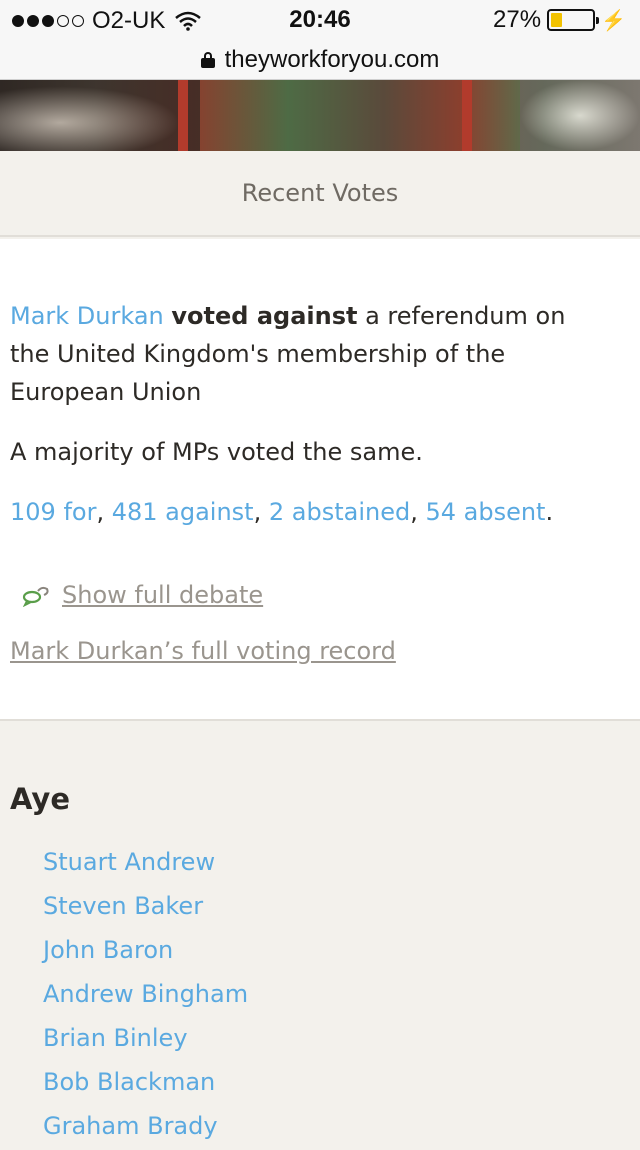 The image size is (640, 1150). Describe the element at coordinates (40, 799) in the screenshot. I see `aye-heading: Aye` at that location.